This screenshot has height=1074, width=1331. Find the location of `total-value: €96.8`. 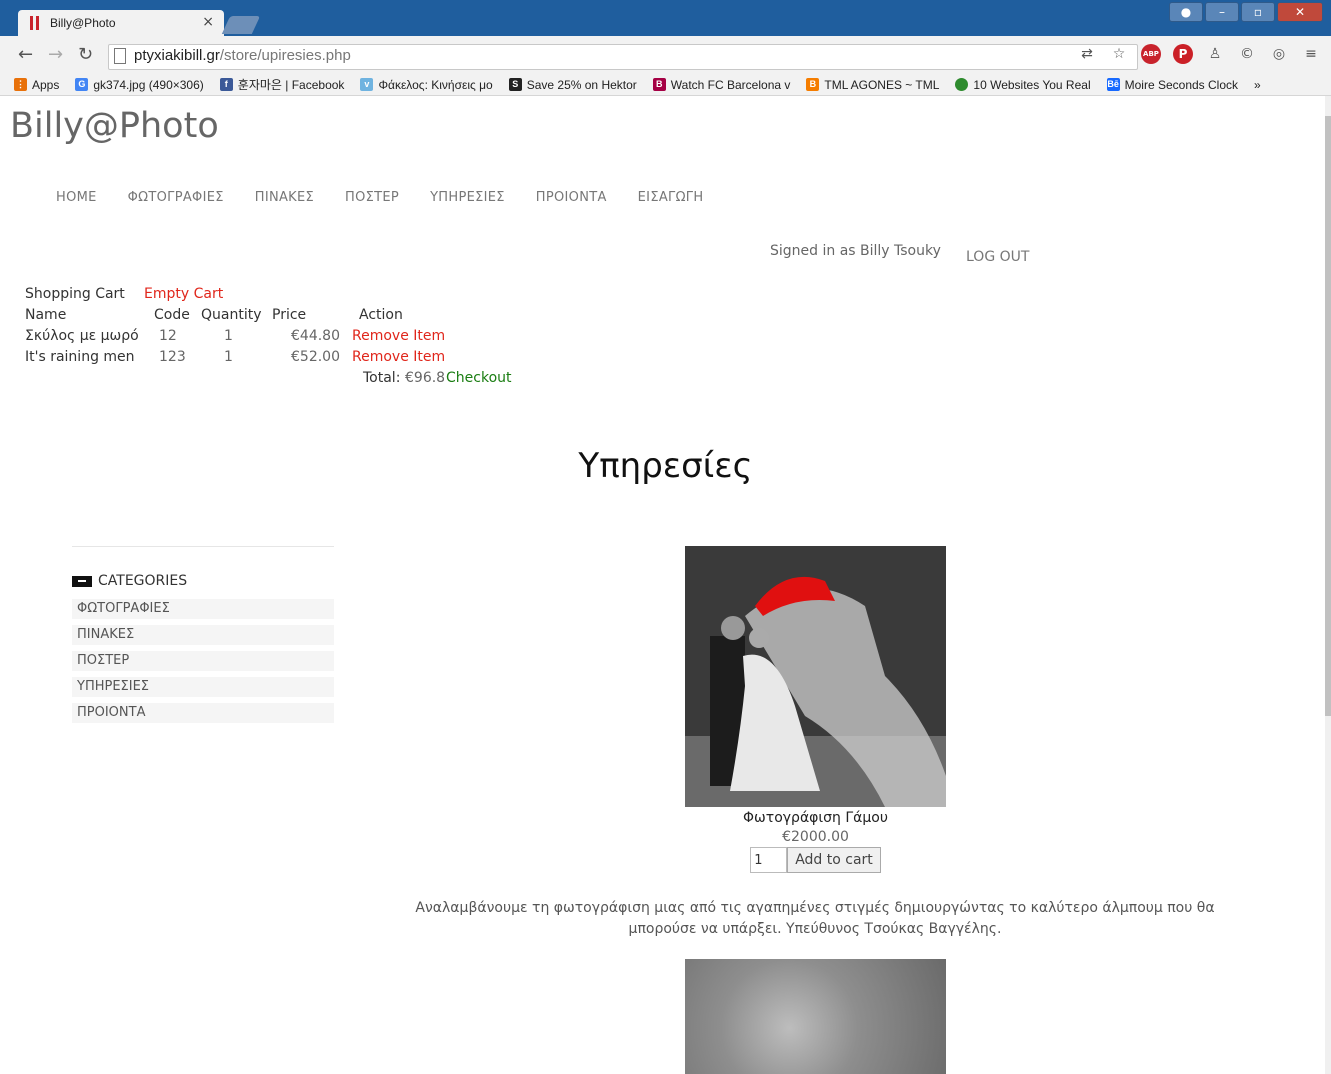

total-value: €96.8 is located at coordinates (425, 378).